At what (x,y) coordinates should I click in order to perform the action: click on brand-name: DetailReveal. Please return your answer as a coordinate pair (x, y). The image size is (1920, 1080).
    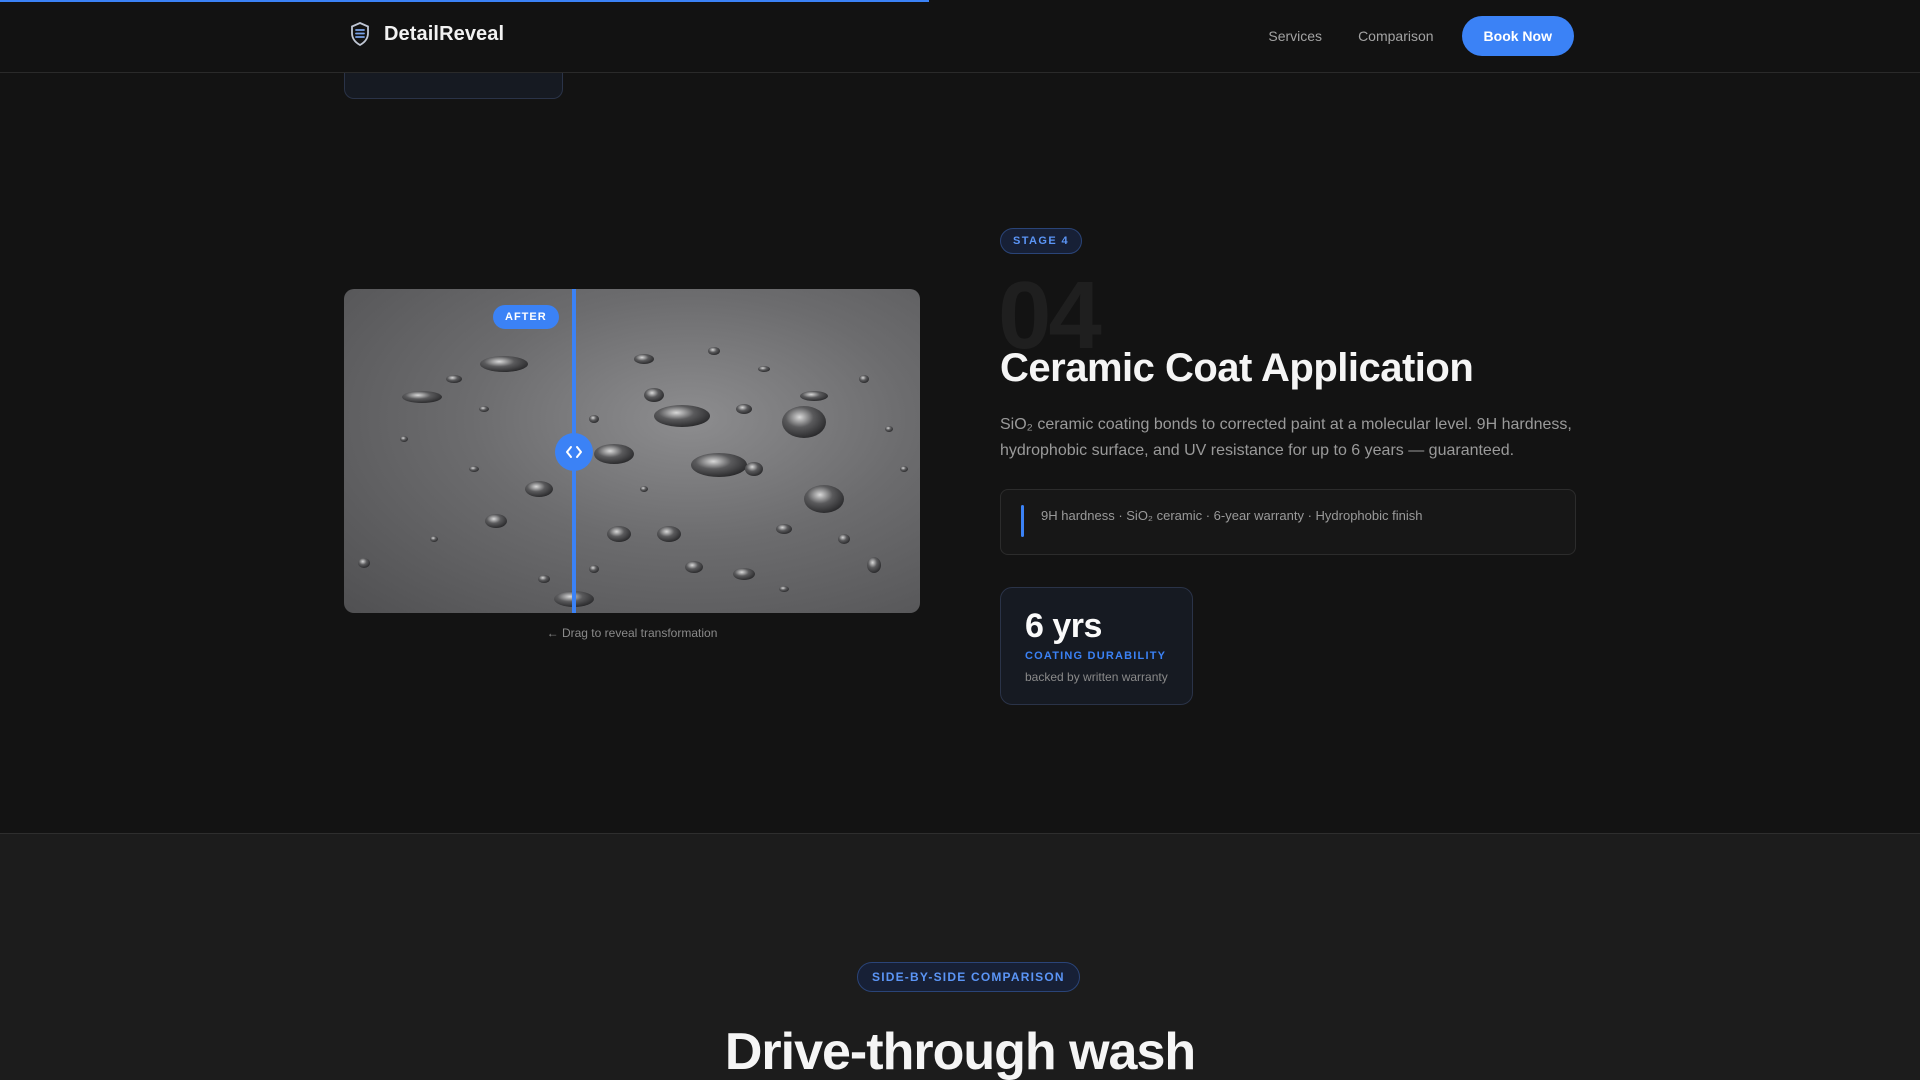
    Looking at the image, I should click on (444, 33).